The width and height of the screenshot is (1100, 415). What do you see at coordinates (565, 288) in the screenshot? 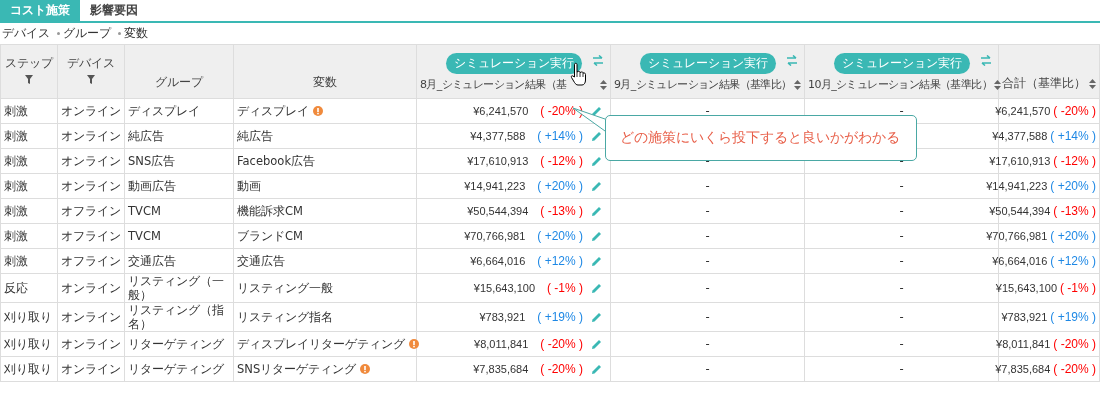
I see `change-percent: ( -1% )` at bounding box center [565, 288].